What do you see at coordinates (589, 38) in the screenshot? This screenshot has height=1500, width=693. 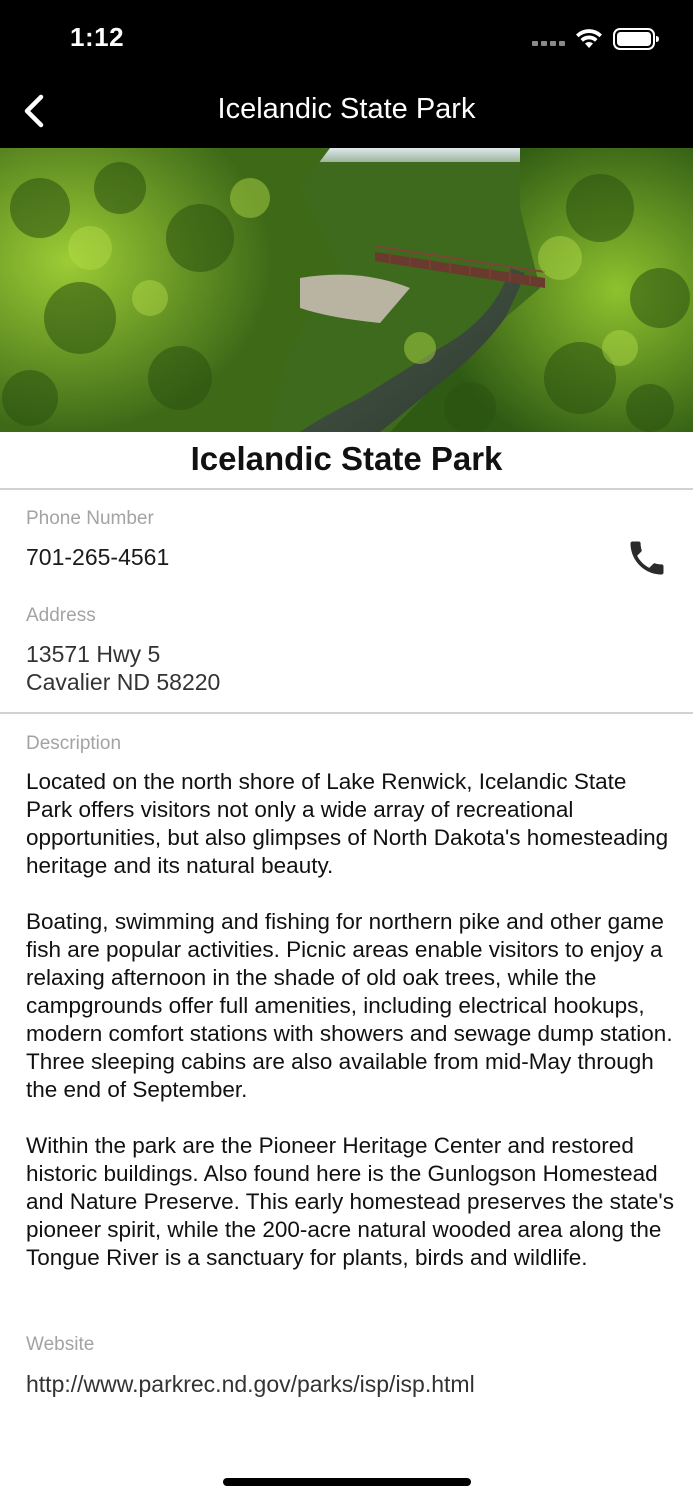 I see `wifi-icon` at bounding box center [589, 38].